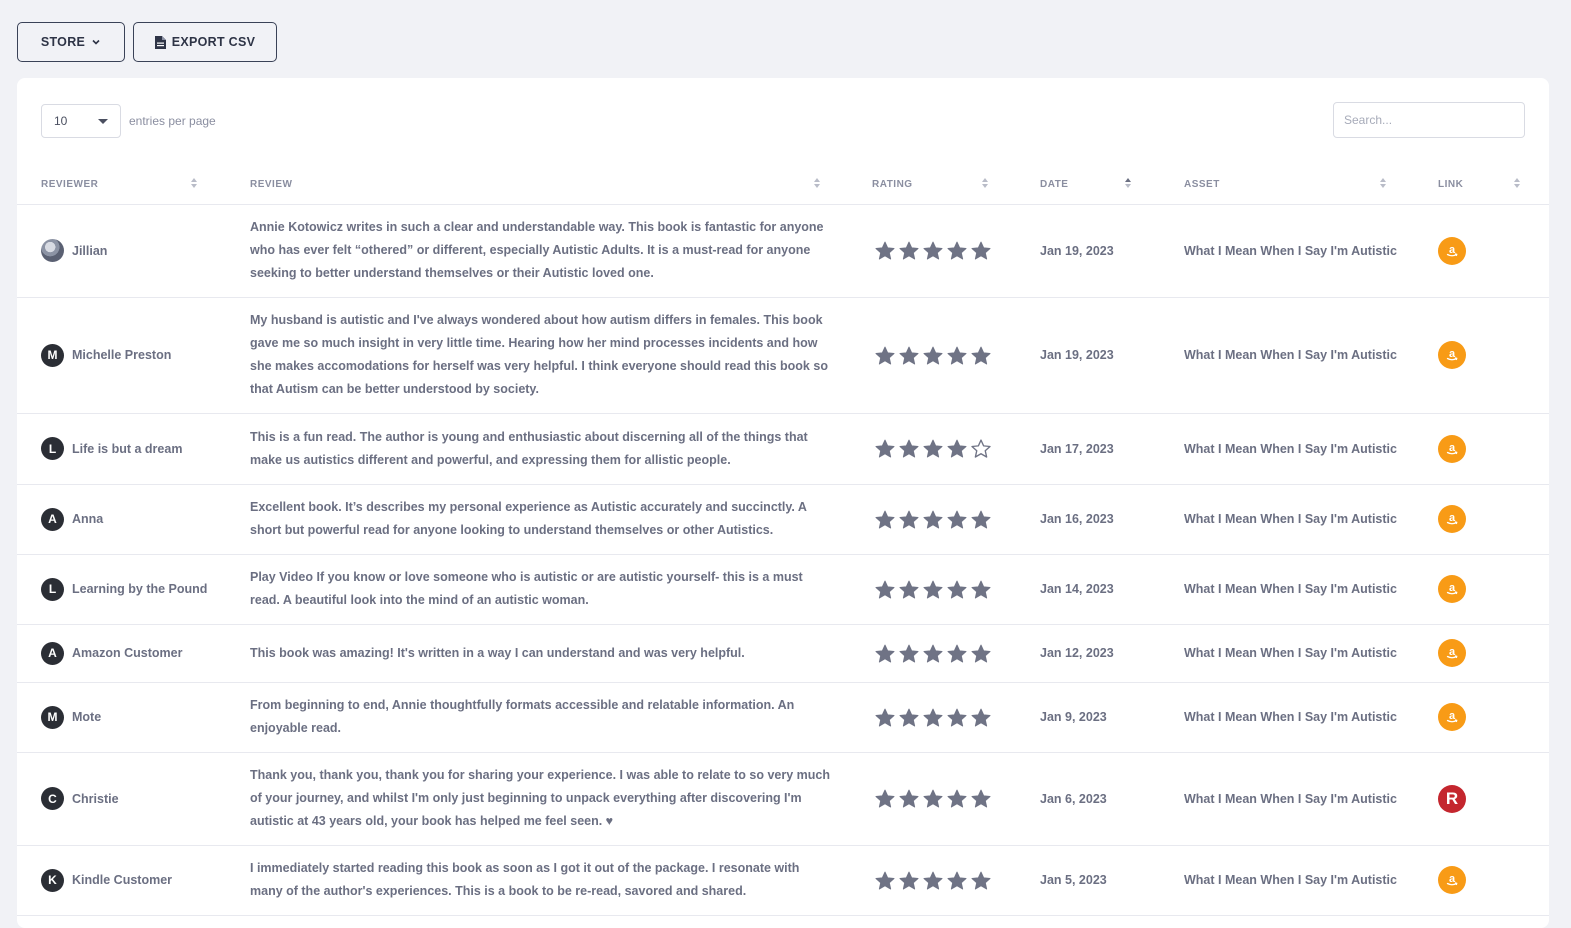  What do you see at coordinates (95, 798) in the screenshot?
I see `reviewer-name: Christie` at bounding box center [95, 798].